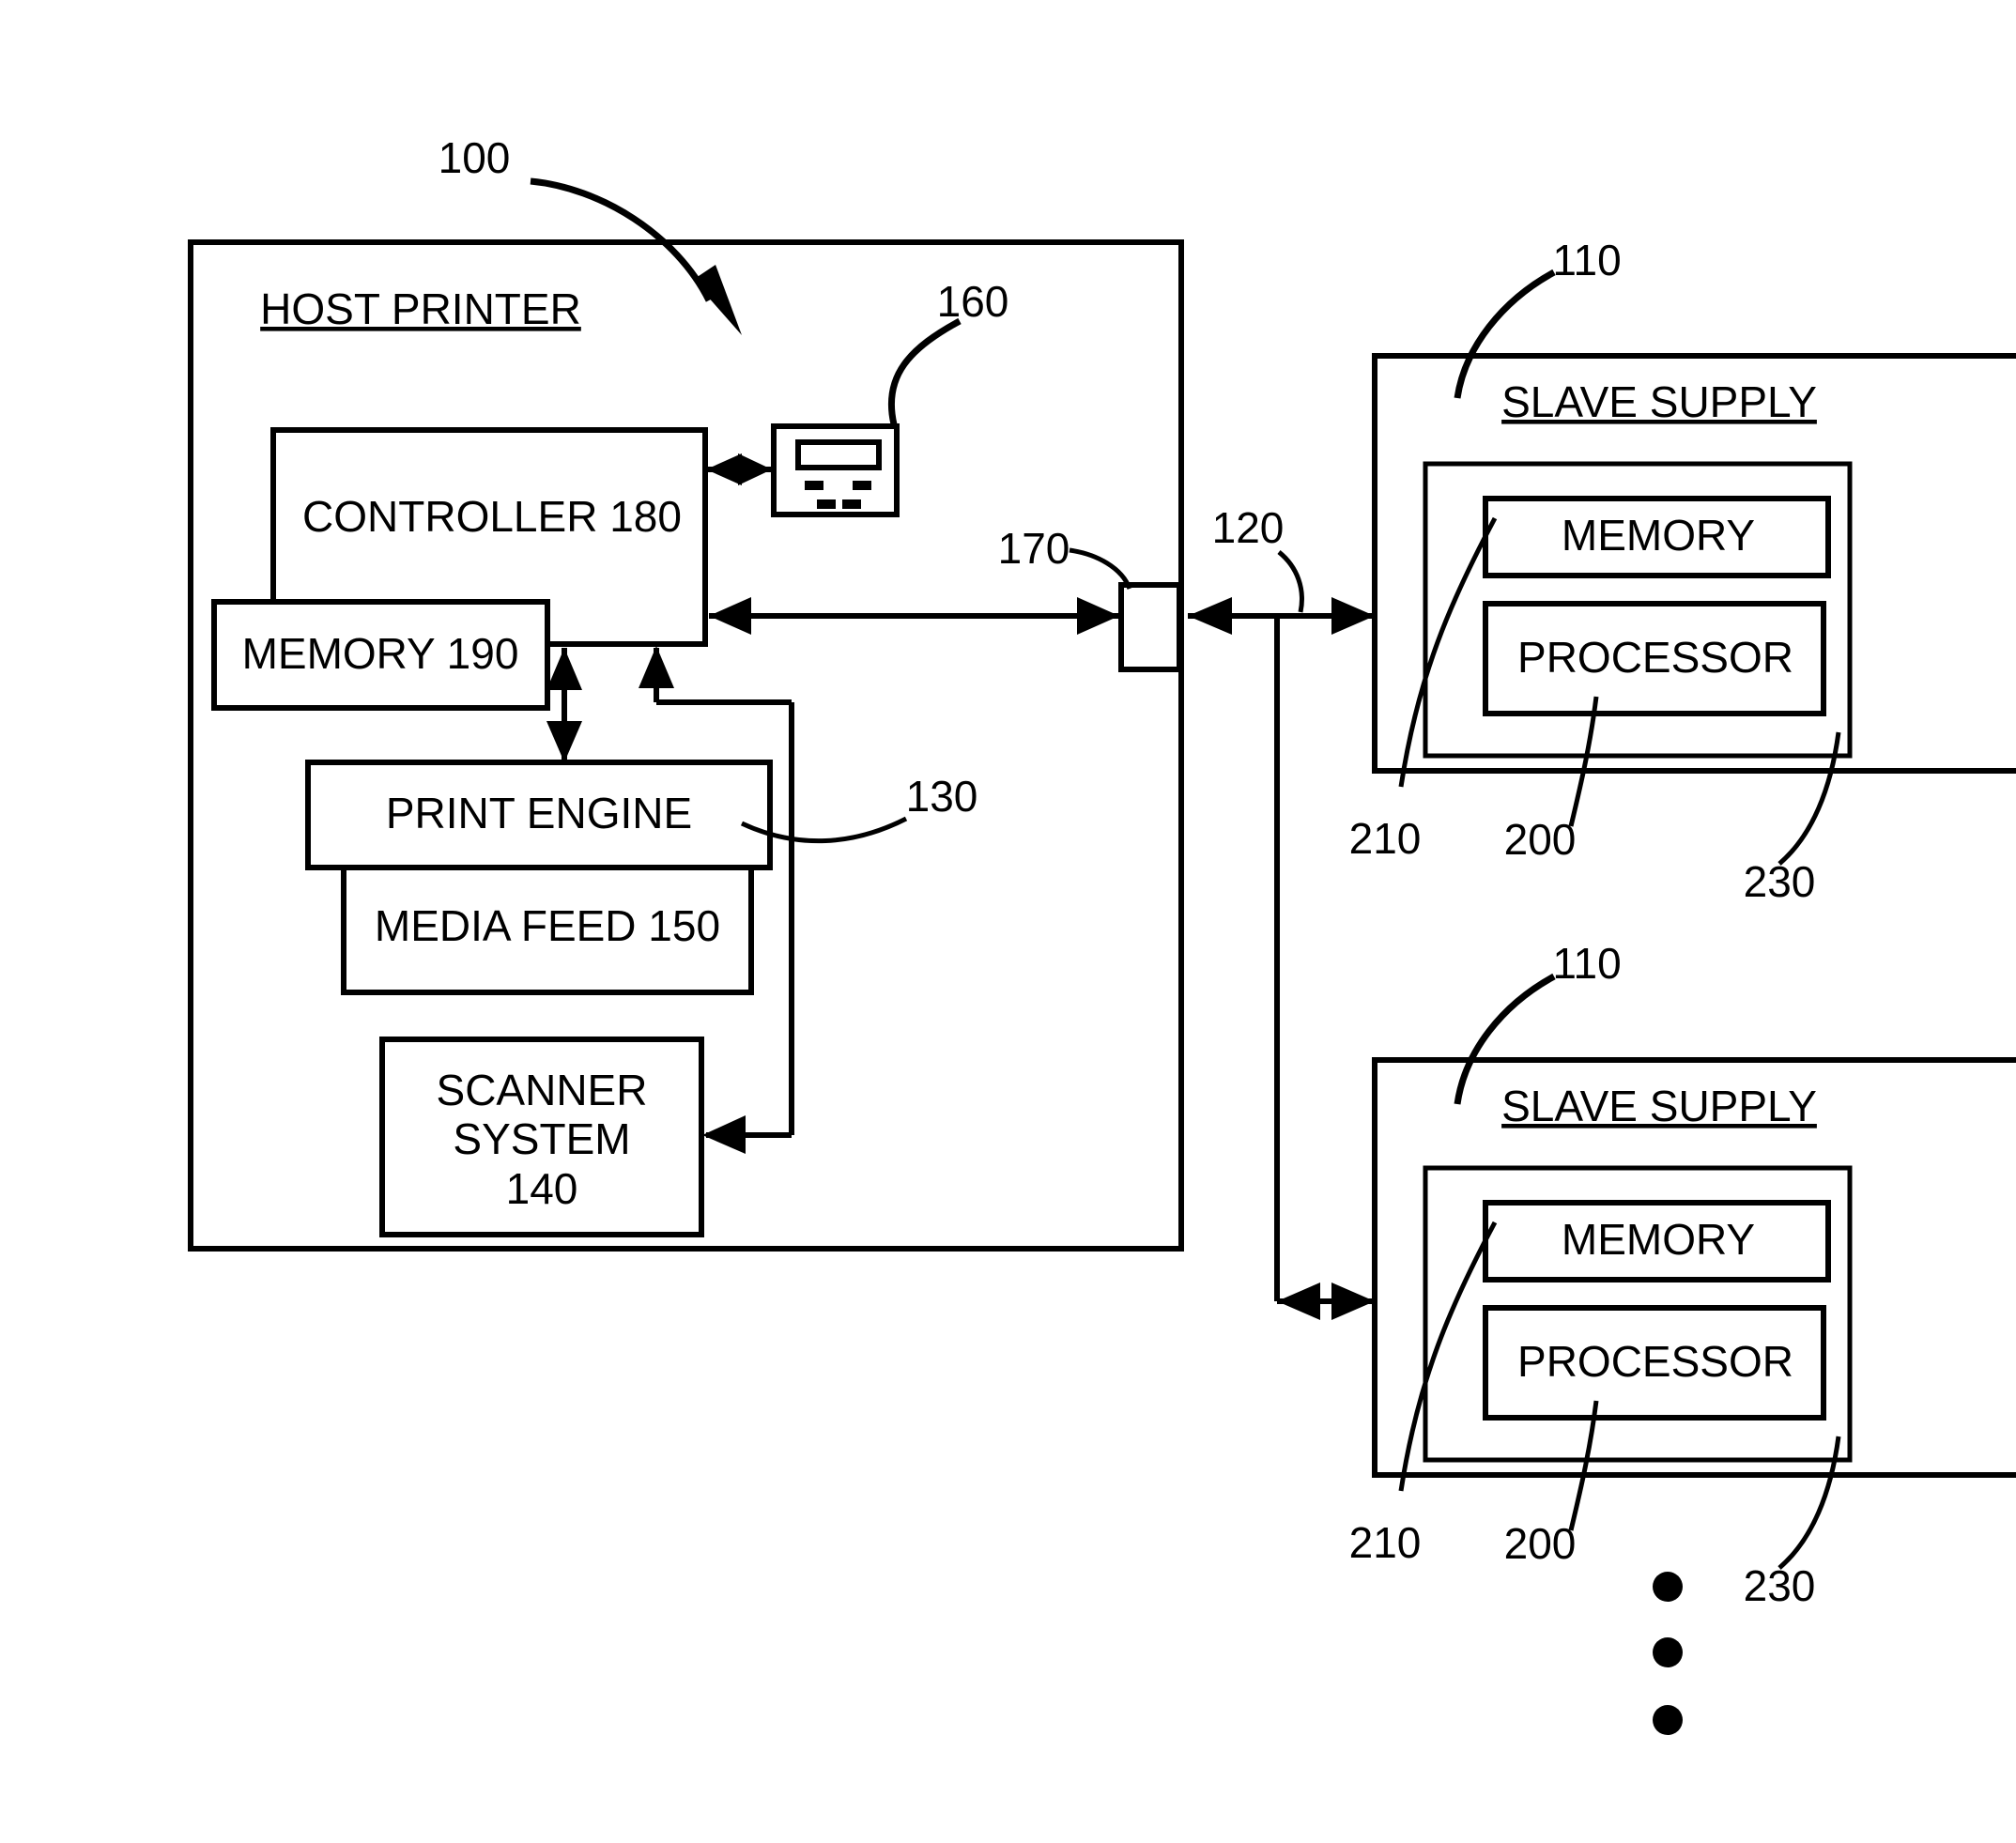 This screenshot has height=1843, width=2016. I want to click on slave-2-ref-210-label: 210, so click(1386, 1542).